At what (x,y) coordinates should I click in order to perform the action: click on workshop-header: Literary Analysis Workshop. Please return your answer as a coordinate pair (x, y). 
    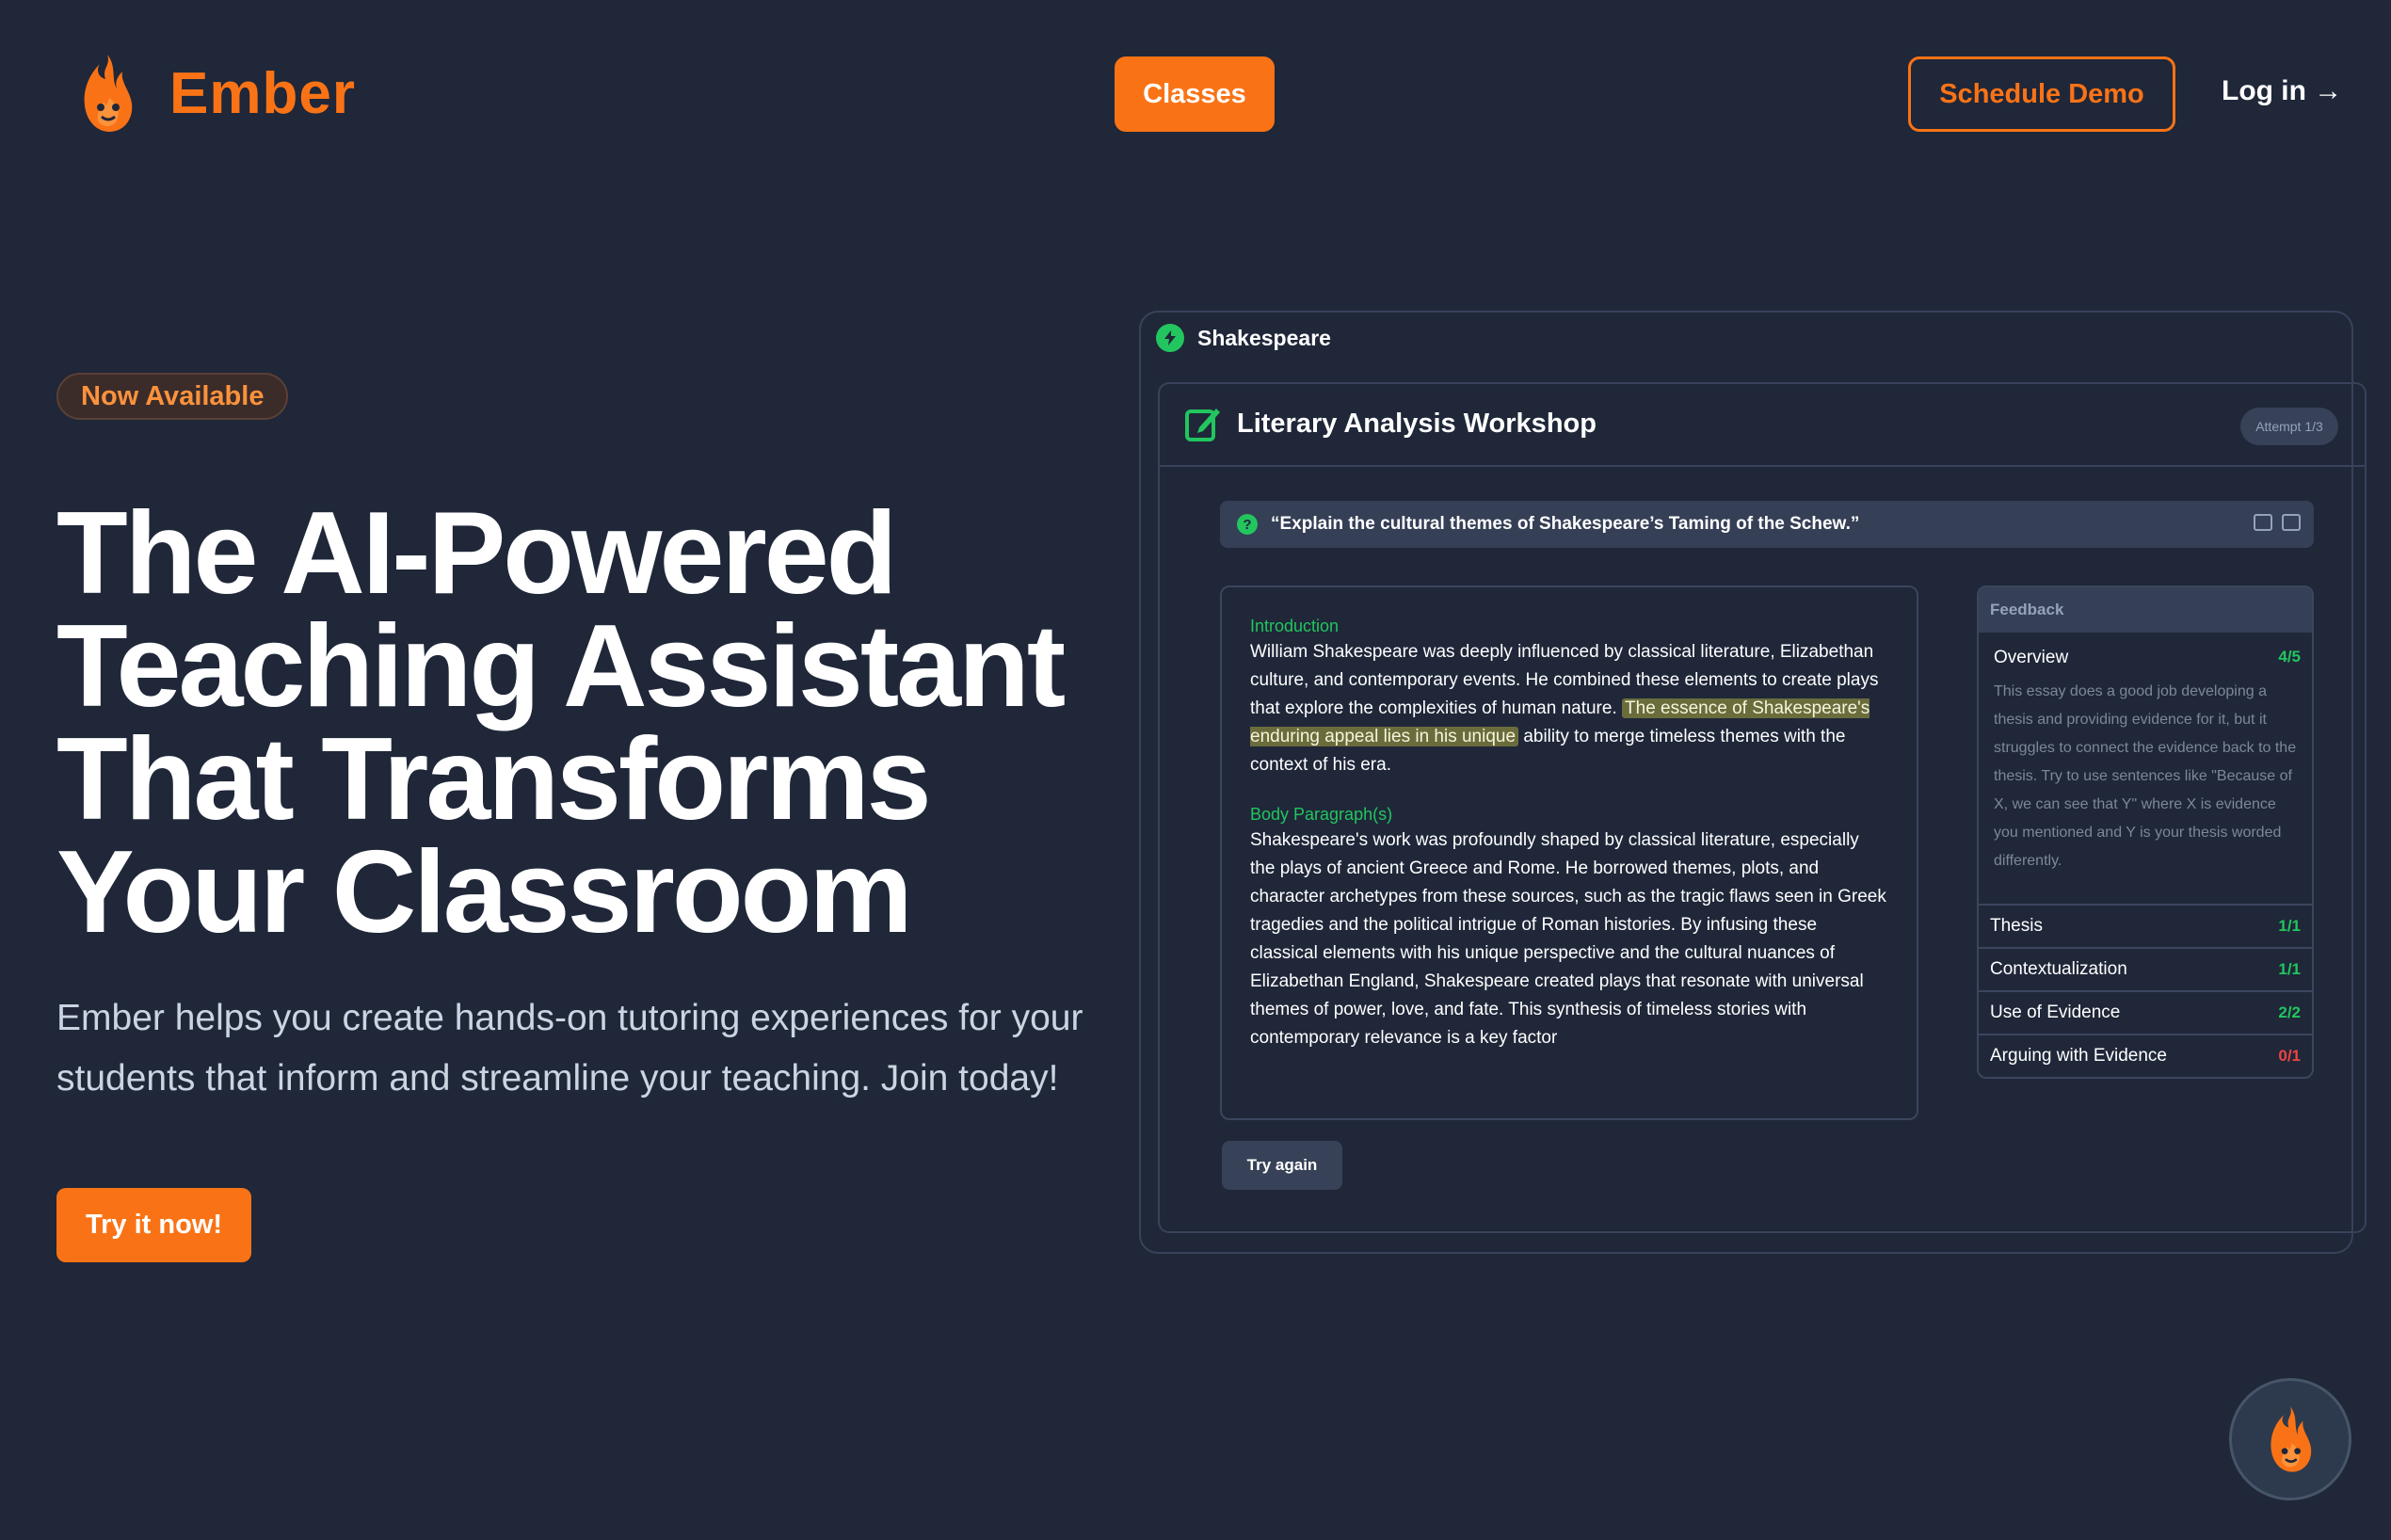
    Looking at the image, I should click on (1390, 423).